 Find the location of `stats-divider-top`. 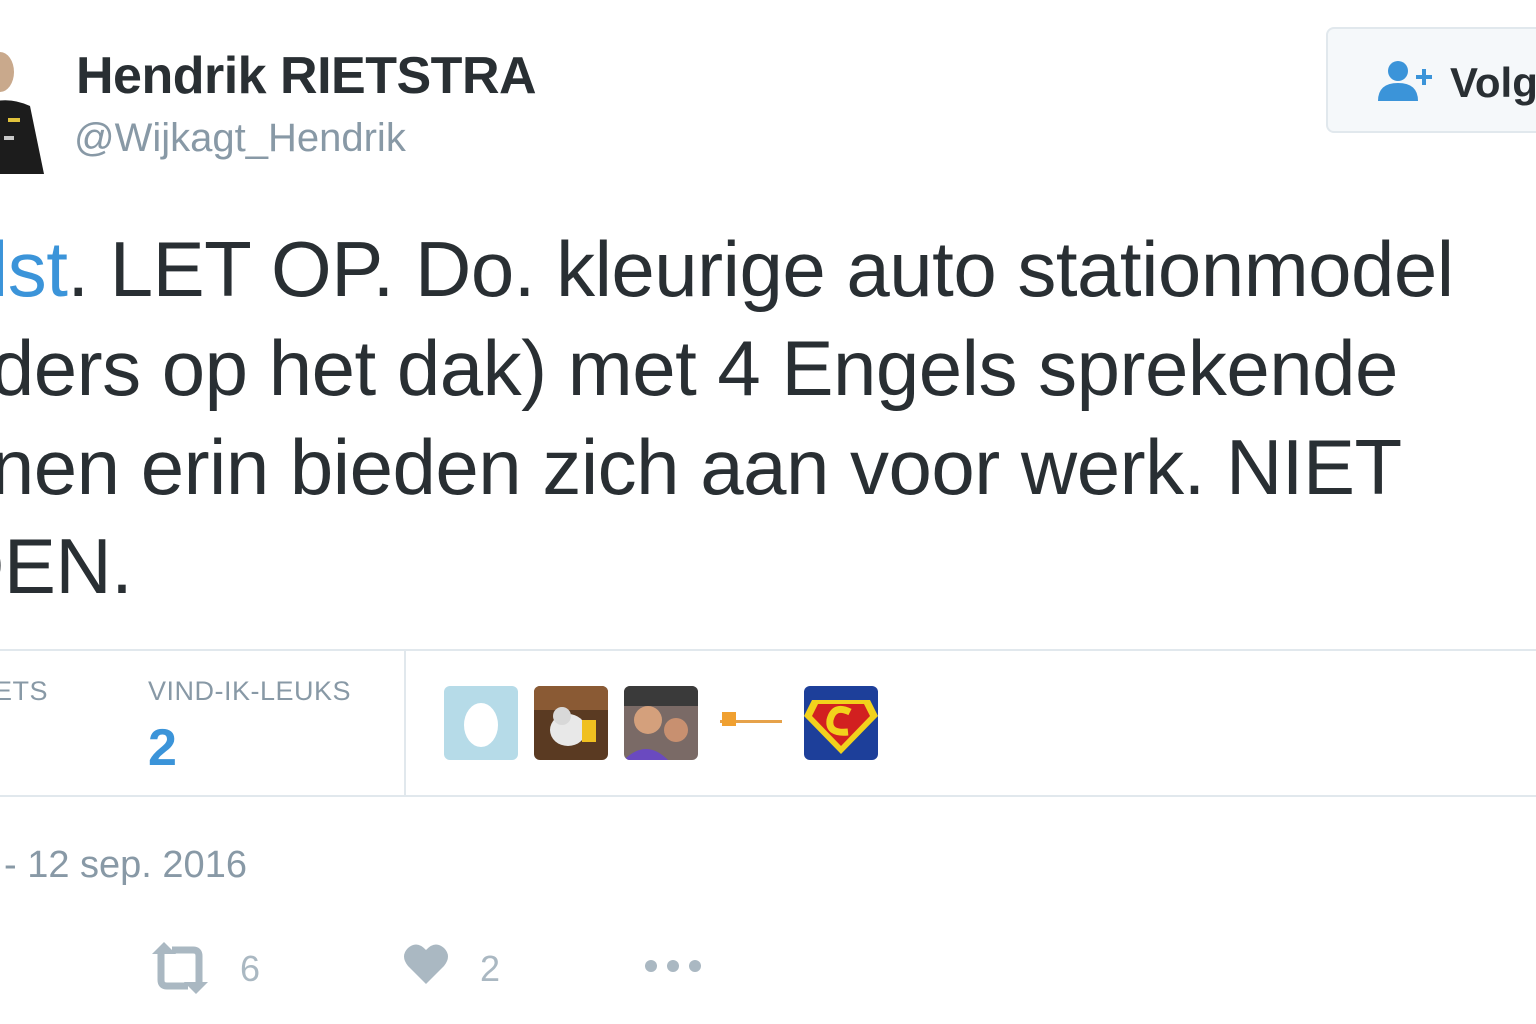

stats-divider-top is located at coordinates (768, 650).